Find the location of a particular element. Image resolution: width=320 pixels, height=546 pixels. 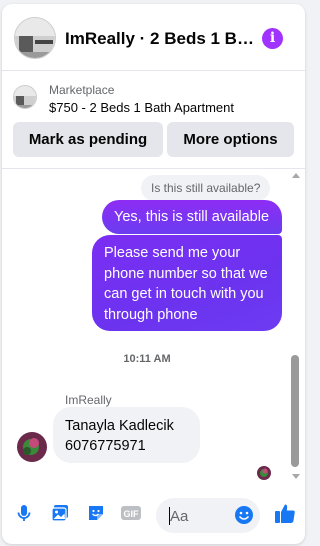

scroll-down-arrow-icon is located at coordinates (296, 476).